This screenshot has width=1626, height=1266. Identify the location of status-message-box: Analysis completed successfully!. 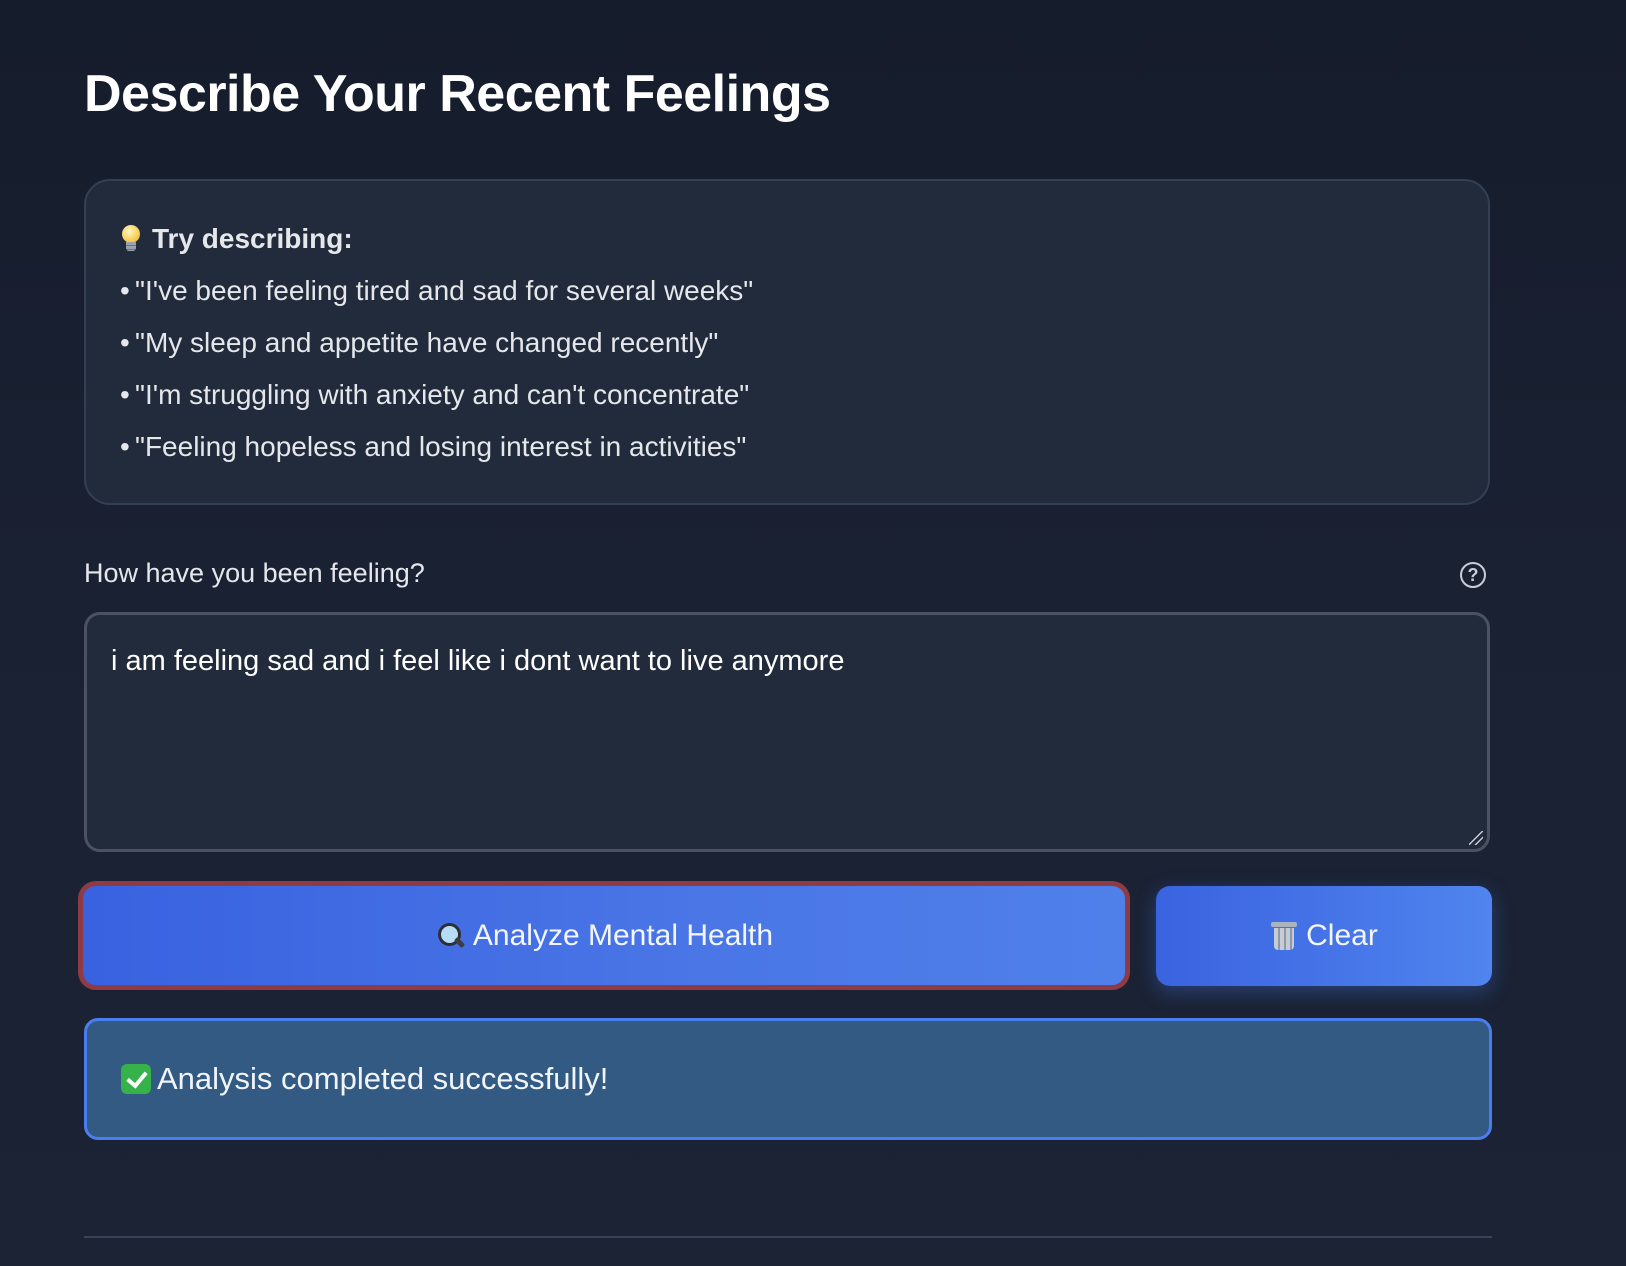
(788, 1079).